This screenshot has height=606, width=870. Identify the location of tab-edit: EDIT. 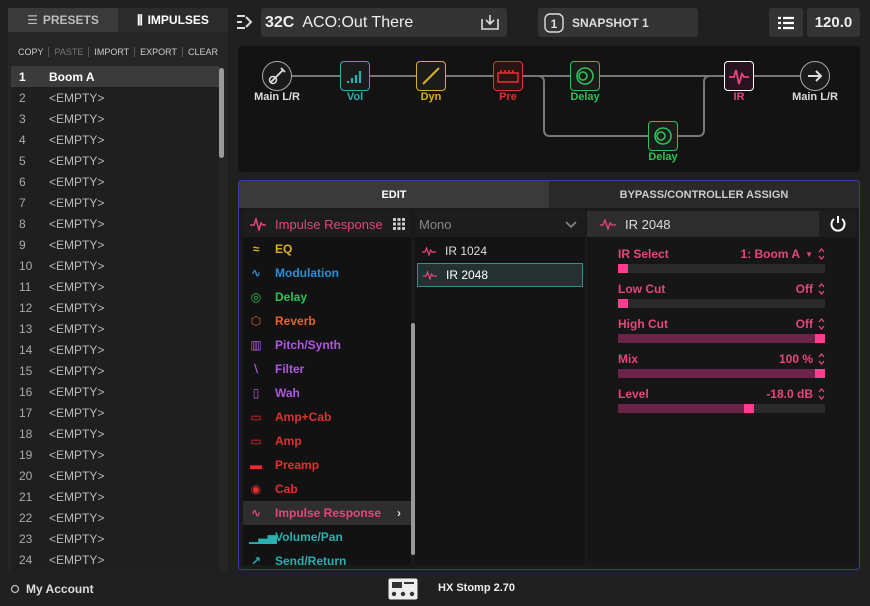
(394, 194).